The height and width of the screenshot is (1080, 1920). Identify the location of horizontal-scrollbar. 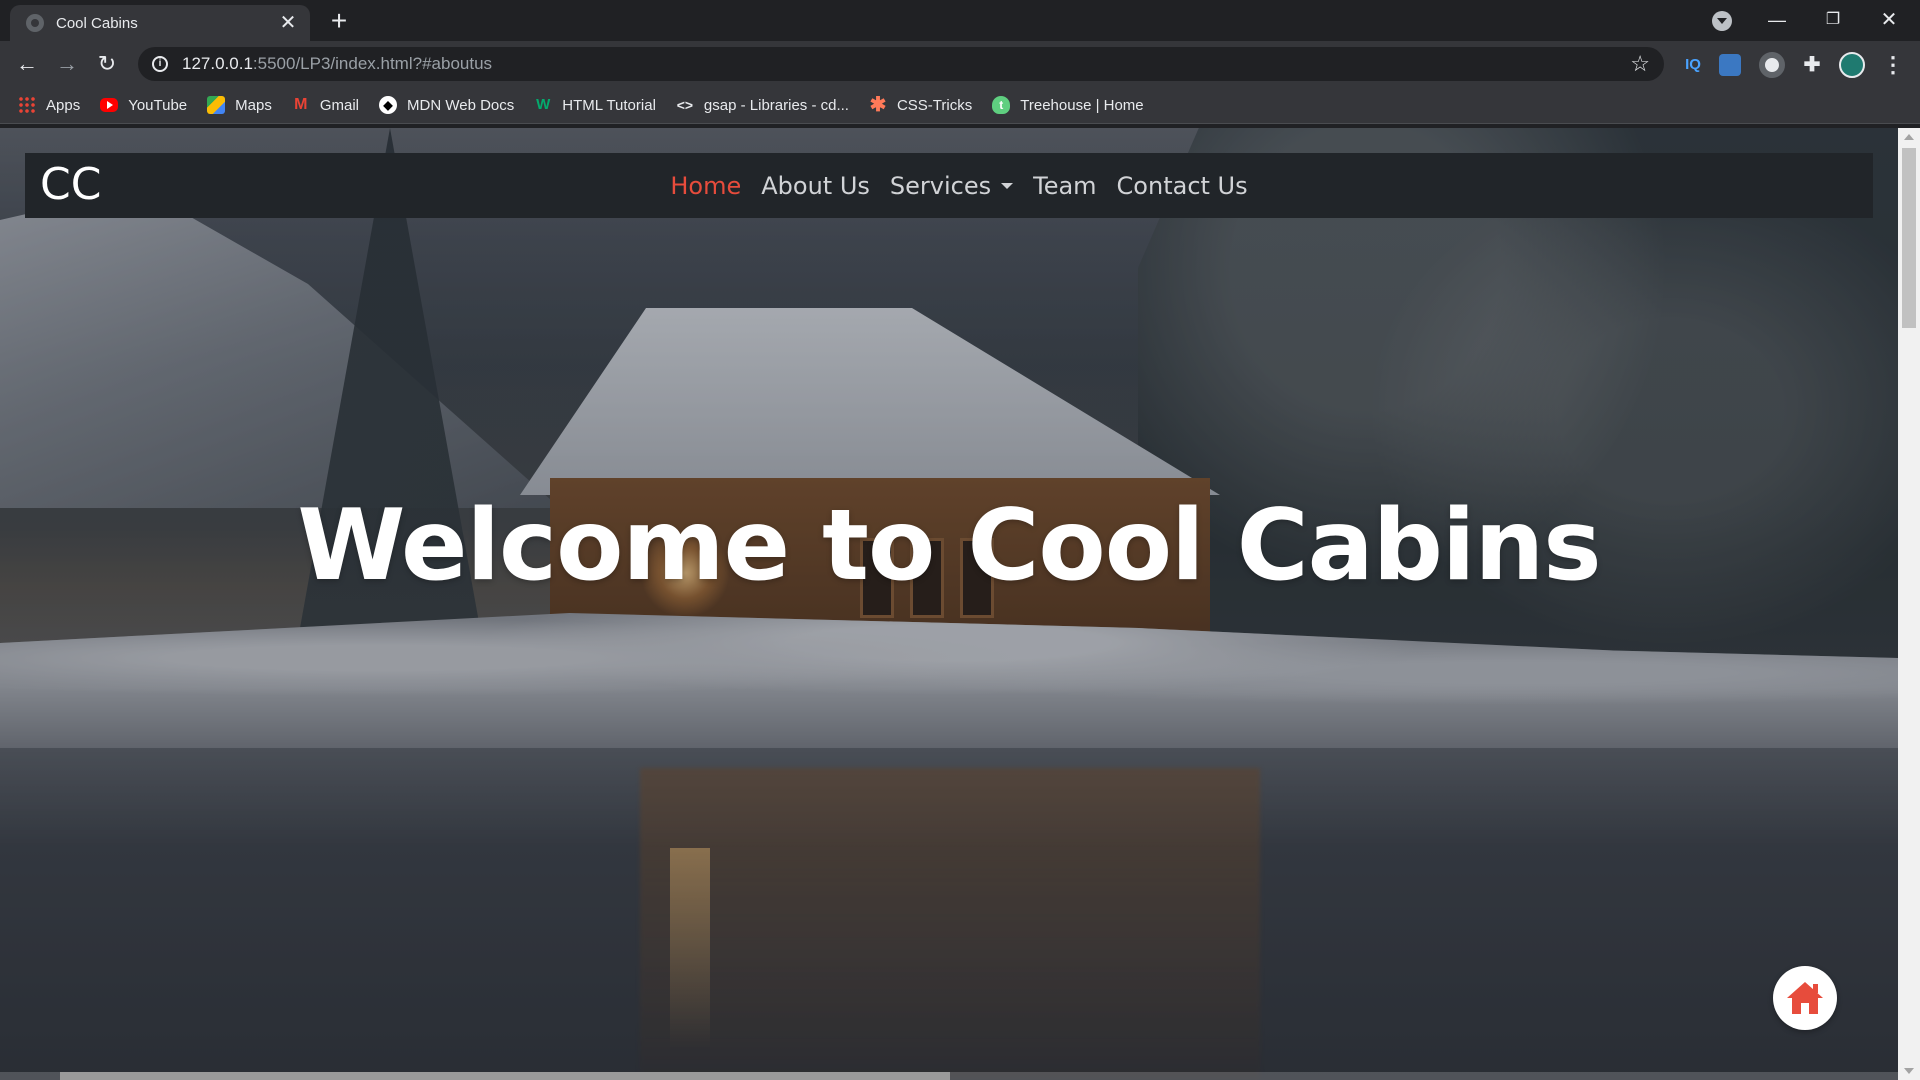
(949, 1076).